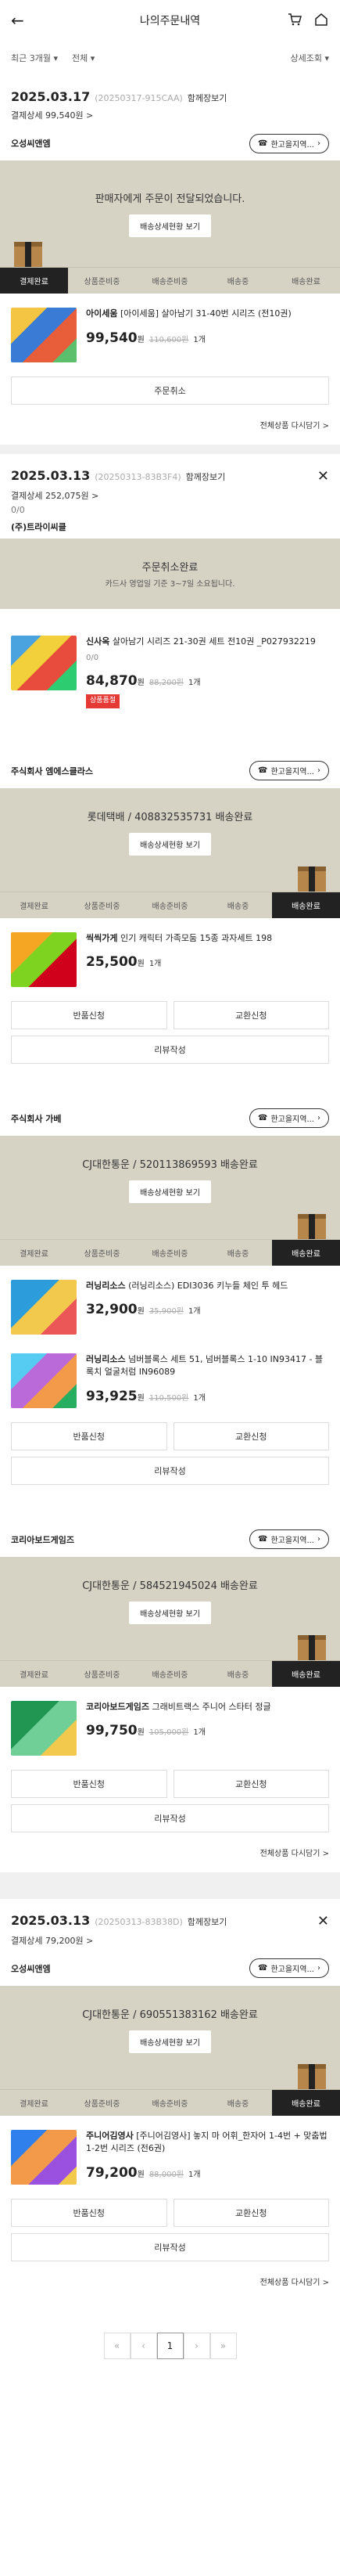  I want to click on product-price: 93,925원, so click(115, 1396).